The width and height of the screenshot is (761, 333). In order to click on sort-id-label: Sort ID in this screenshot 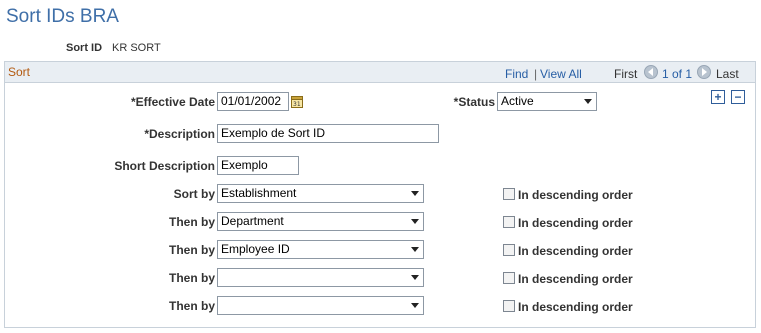, I will do `click(84, 48)`.